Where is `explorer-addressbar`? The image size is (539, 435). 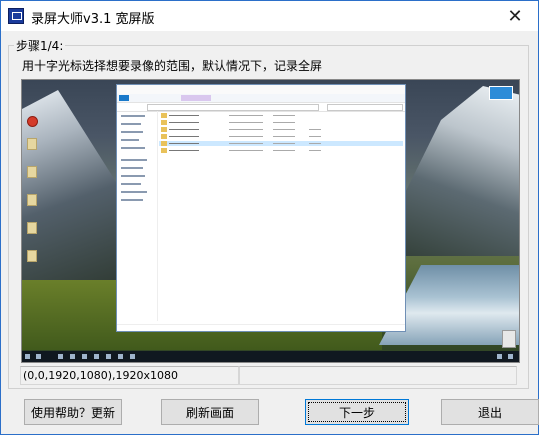 explorer-addressbar is located at coordinates (261, 107).